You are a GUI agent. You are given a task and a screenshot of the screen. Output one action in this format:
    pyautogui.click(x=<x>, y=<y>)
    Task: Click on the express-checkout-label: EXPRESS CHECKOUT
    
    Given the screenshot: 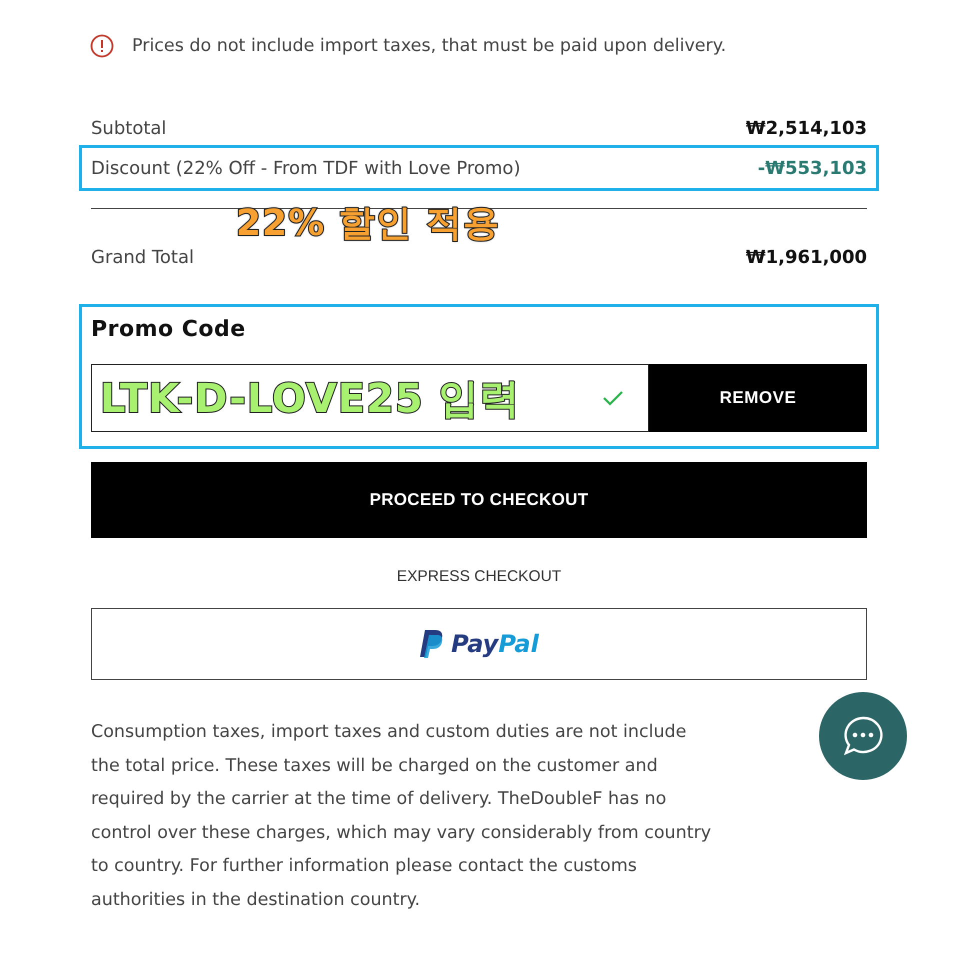 What is the action you would take?
    pyautogui.click(x=479, y=577)
    